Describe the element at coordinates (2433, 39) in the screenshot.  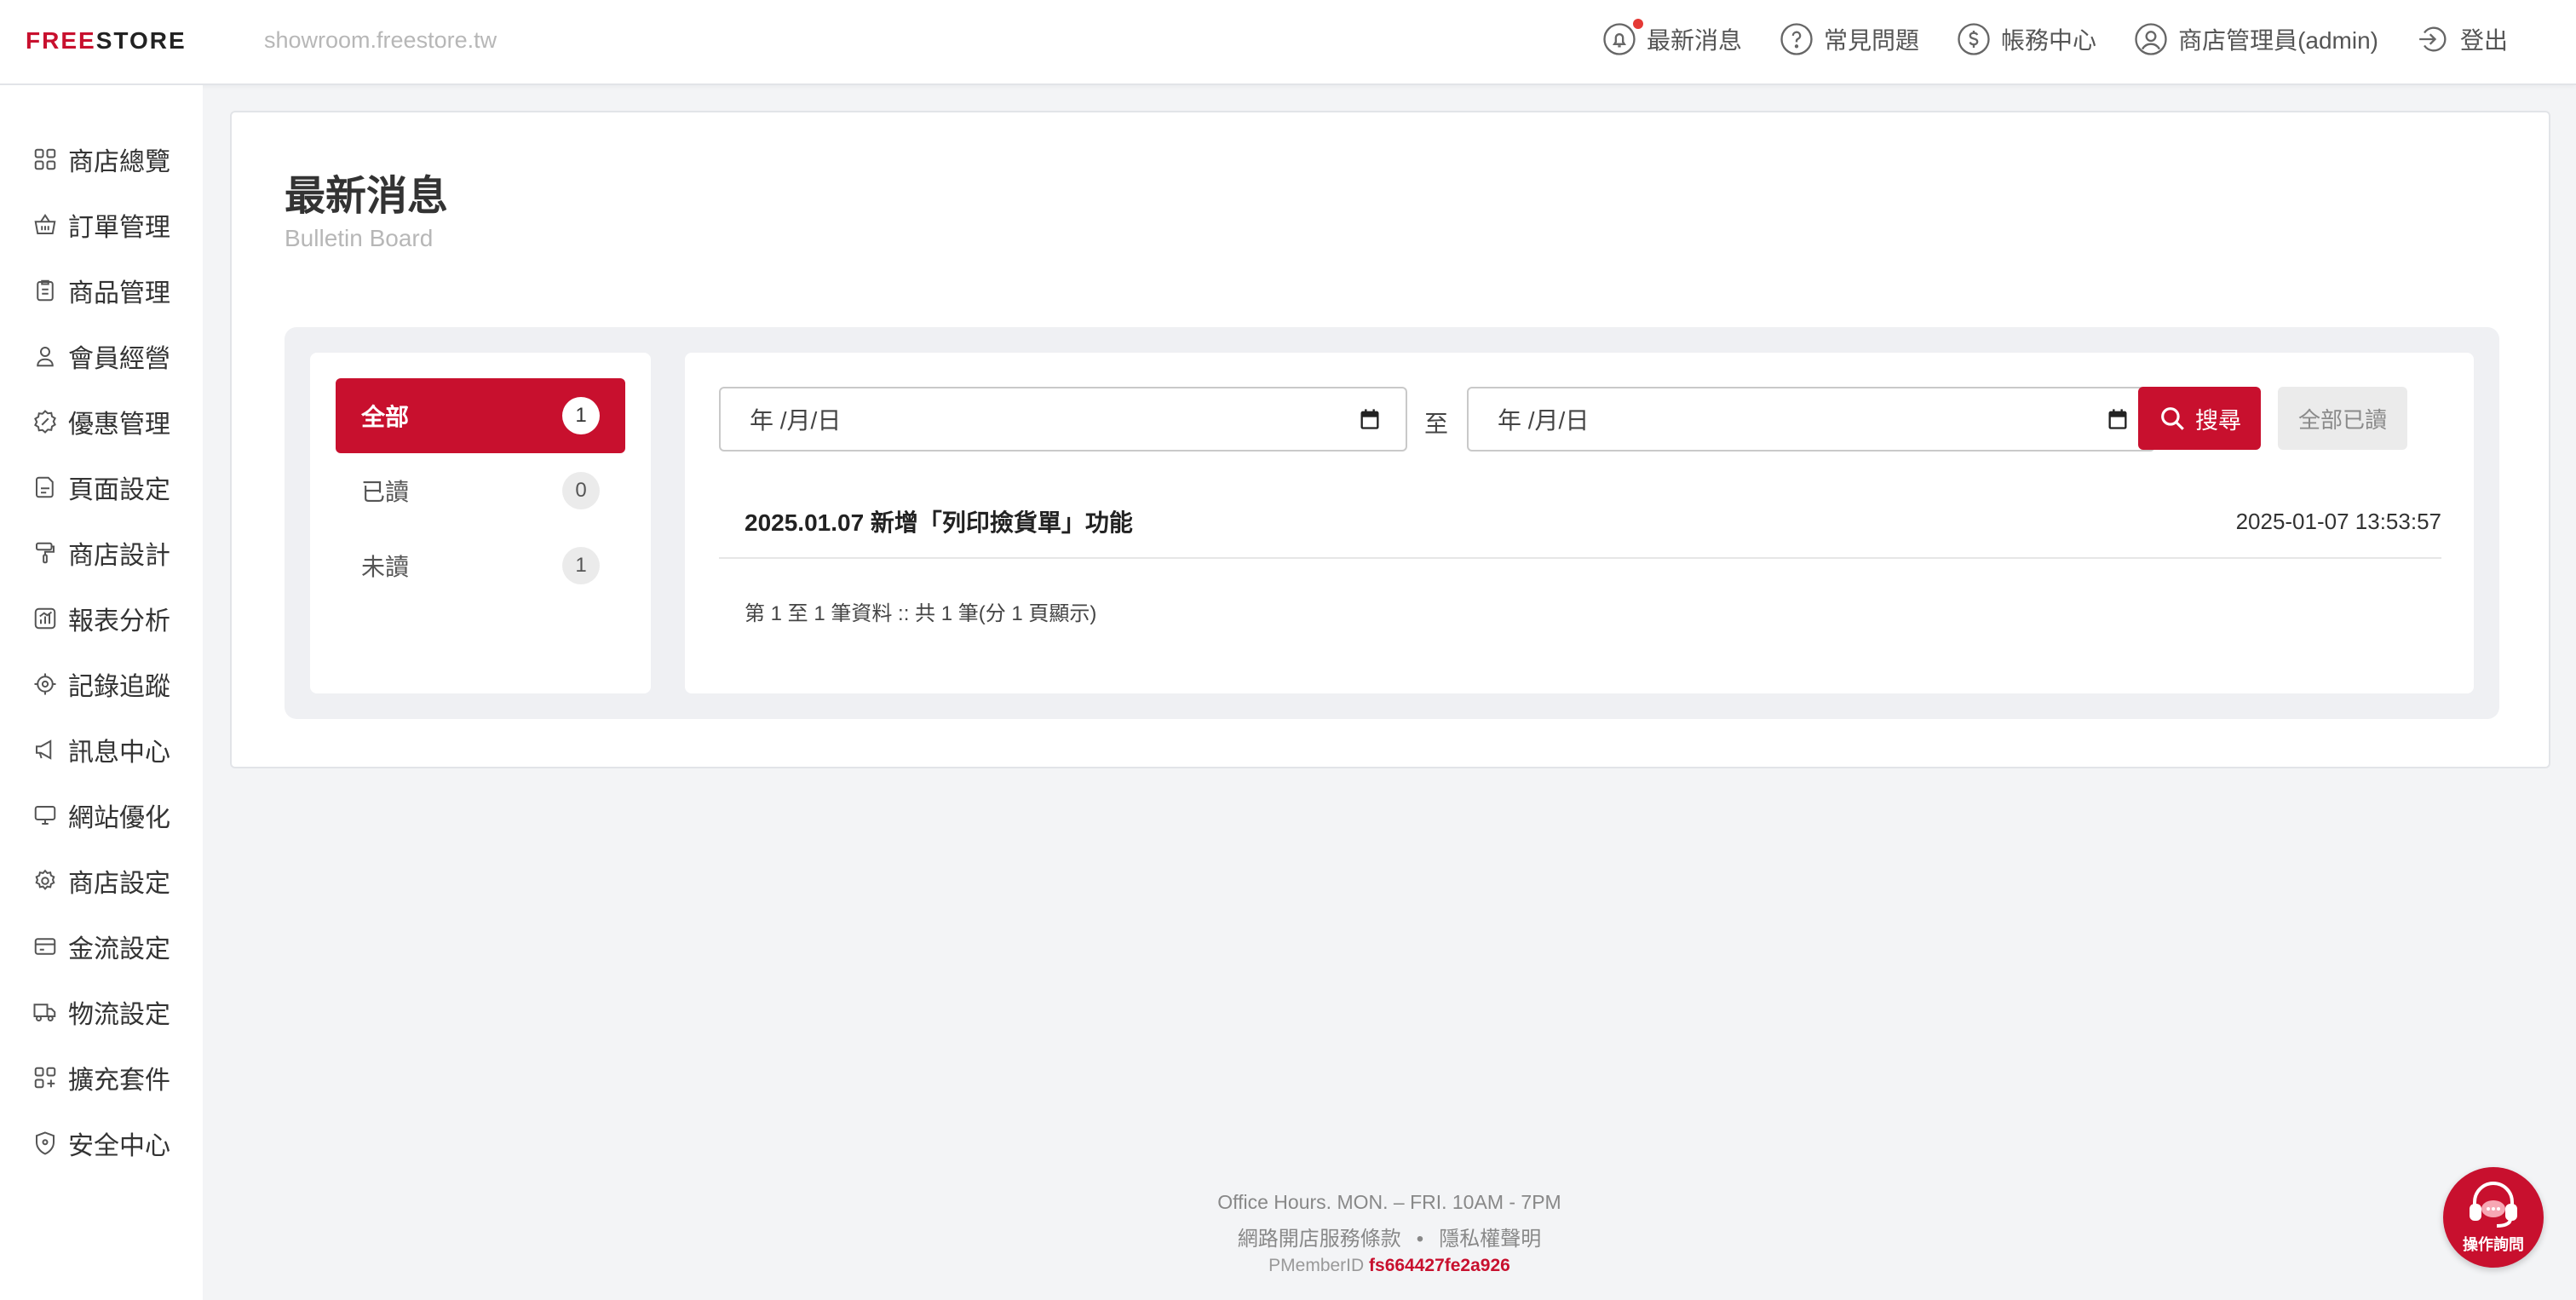
I see `logout-icon` at that location.